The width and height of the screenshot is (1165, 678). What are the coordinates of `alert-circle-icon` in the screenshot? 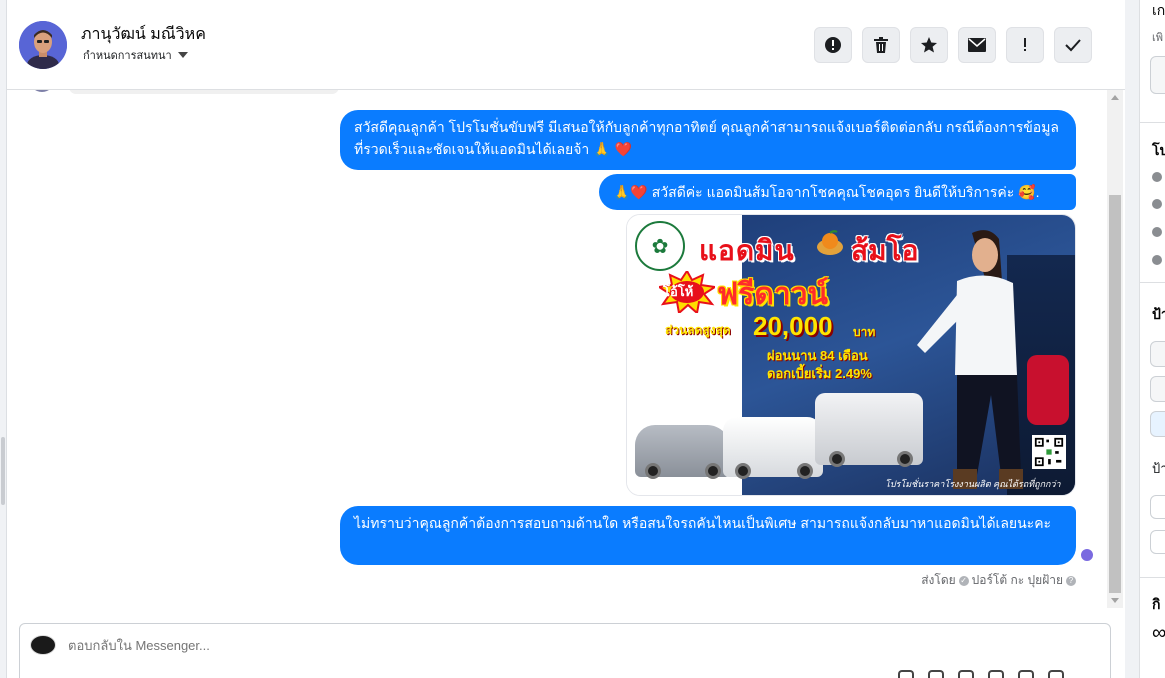 It's located at (833, 45).